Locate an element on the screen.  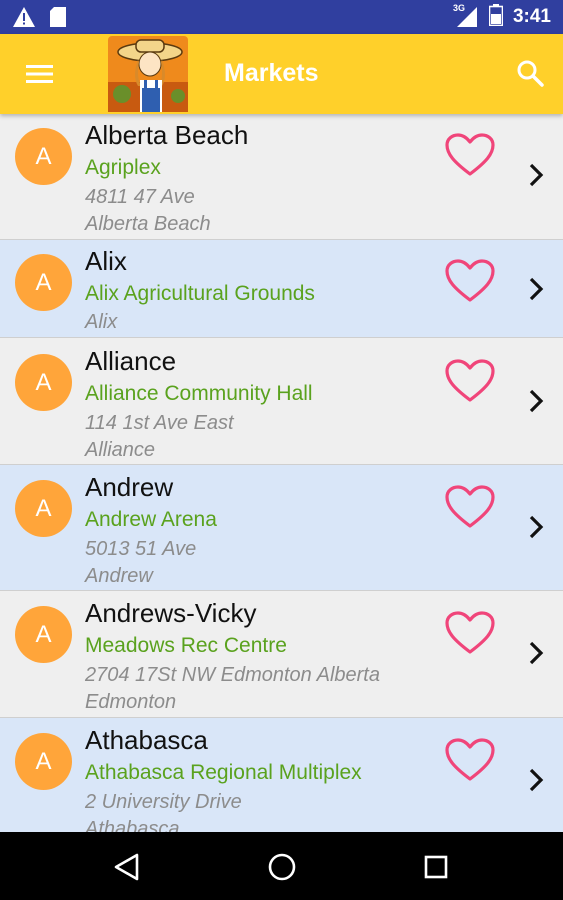
market-name: Alliance is located at coordinates (131, 361).